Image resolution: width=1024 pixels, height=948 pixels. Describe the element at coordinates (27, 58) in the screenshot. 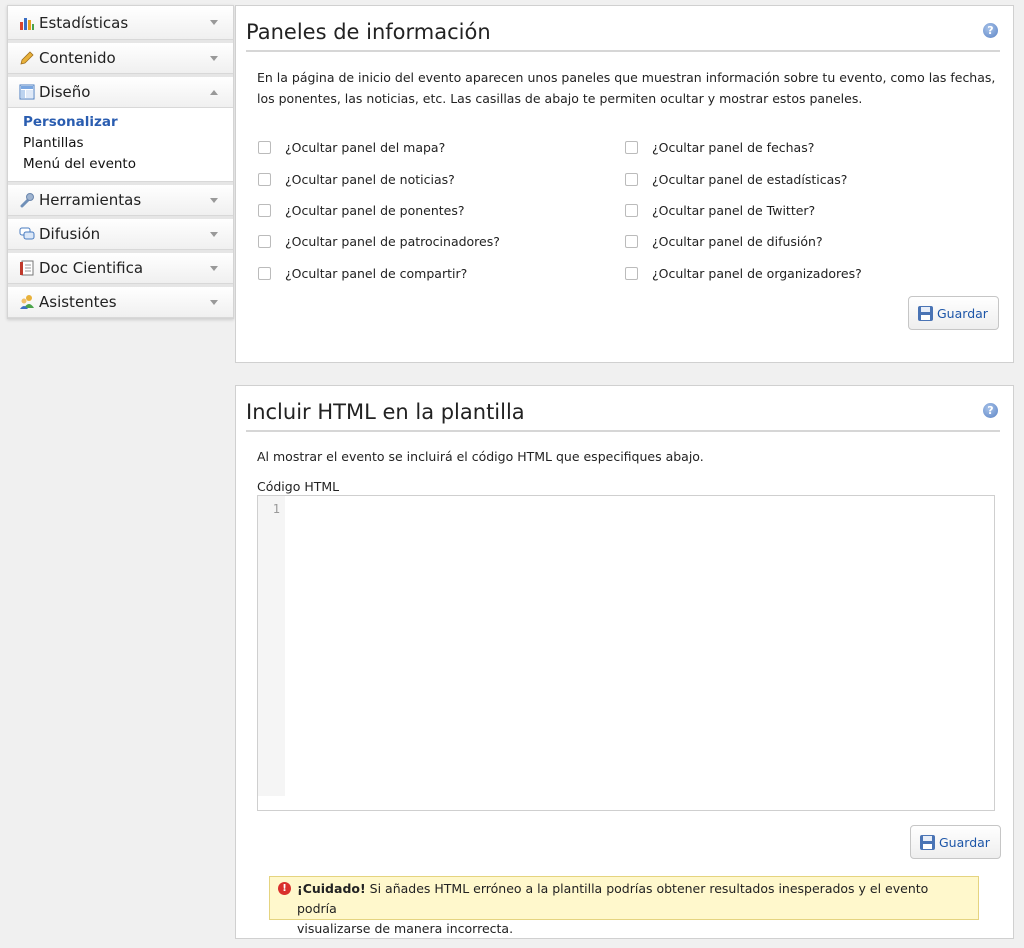

I see `pencil-icon` at that location.